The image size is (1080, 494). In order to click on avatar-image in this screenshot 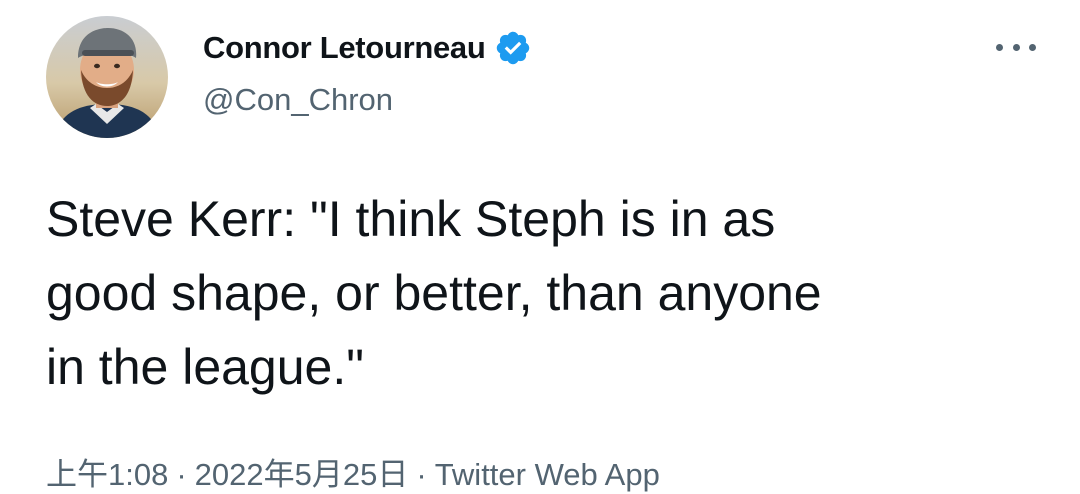, I will do `click(107, 77)`.